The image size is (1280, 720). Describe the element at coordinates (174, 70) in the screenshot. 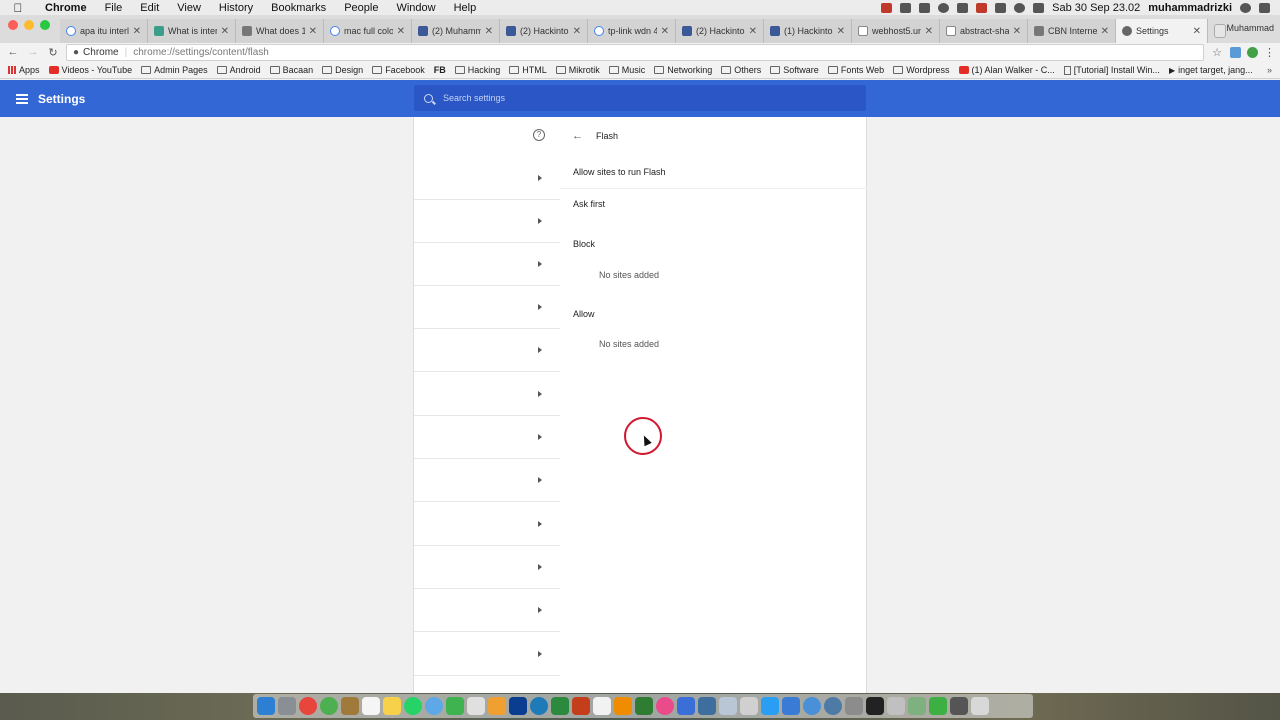

I see `bookmark-admin-pages: Admin Pages` at that location.